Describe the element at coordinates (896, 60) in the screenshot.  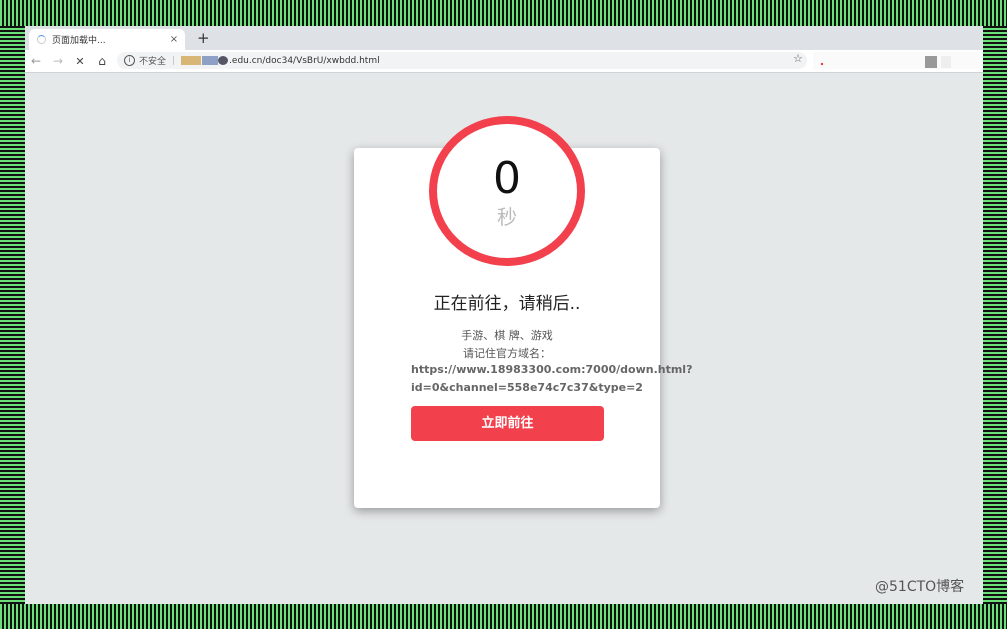
I see `extensions-area` at that location.